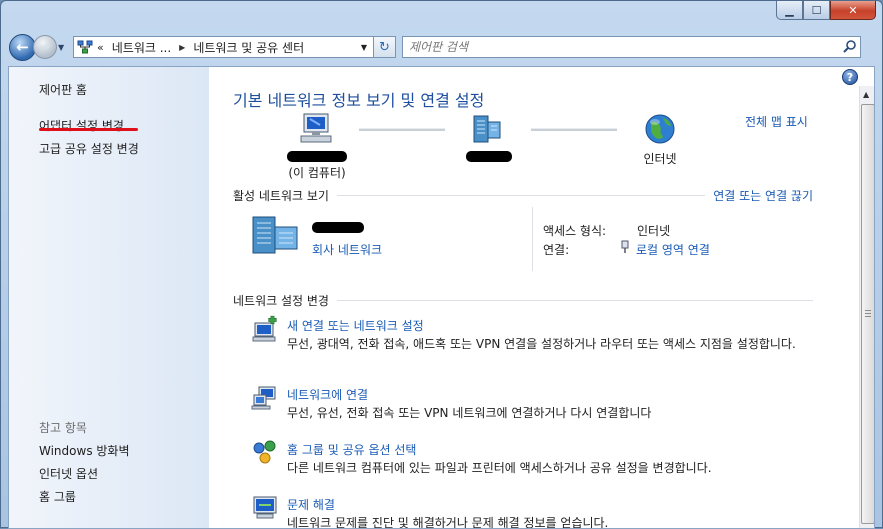 This screenshot has height=529, width=883. Describe the element at coordinates (317, 156) in the screenshot. I see `redacted-computer-name` at that location.